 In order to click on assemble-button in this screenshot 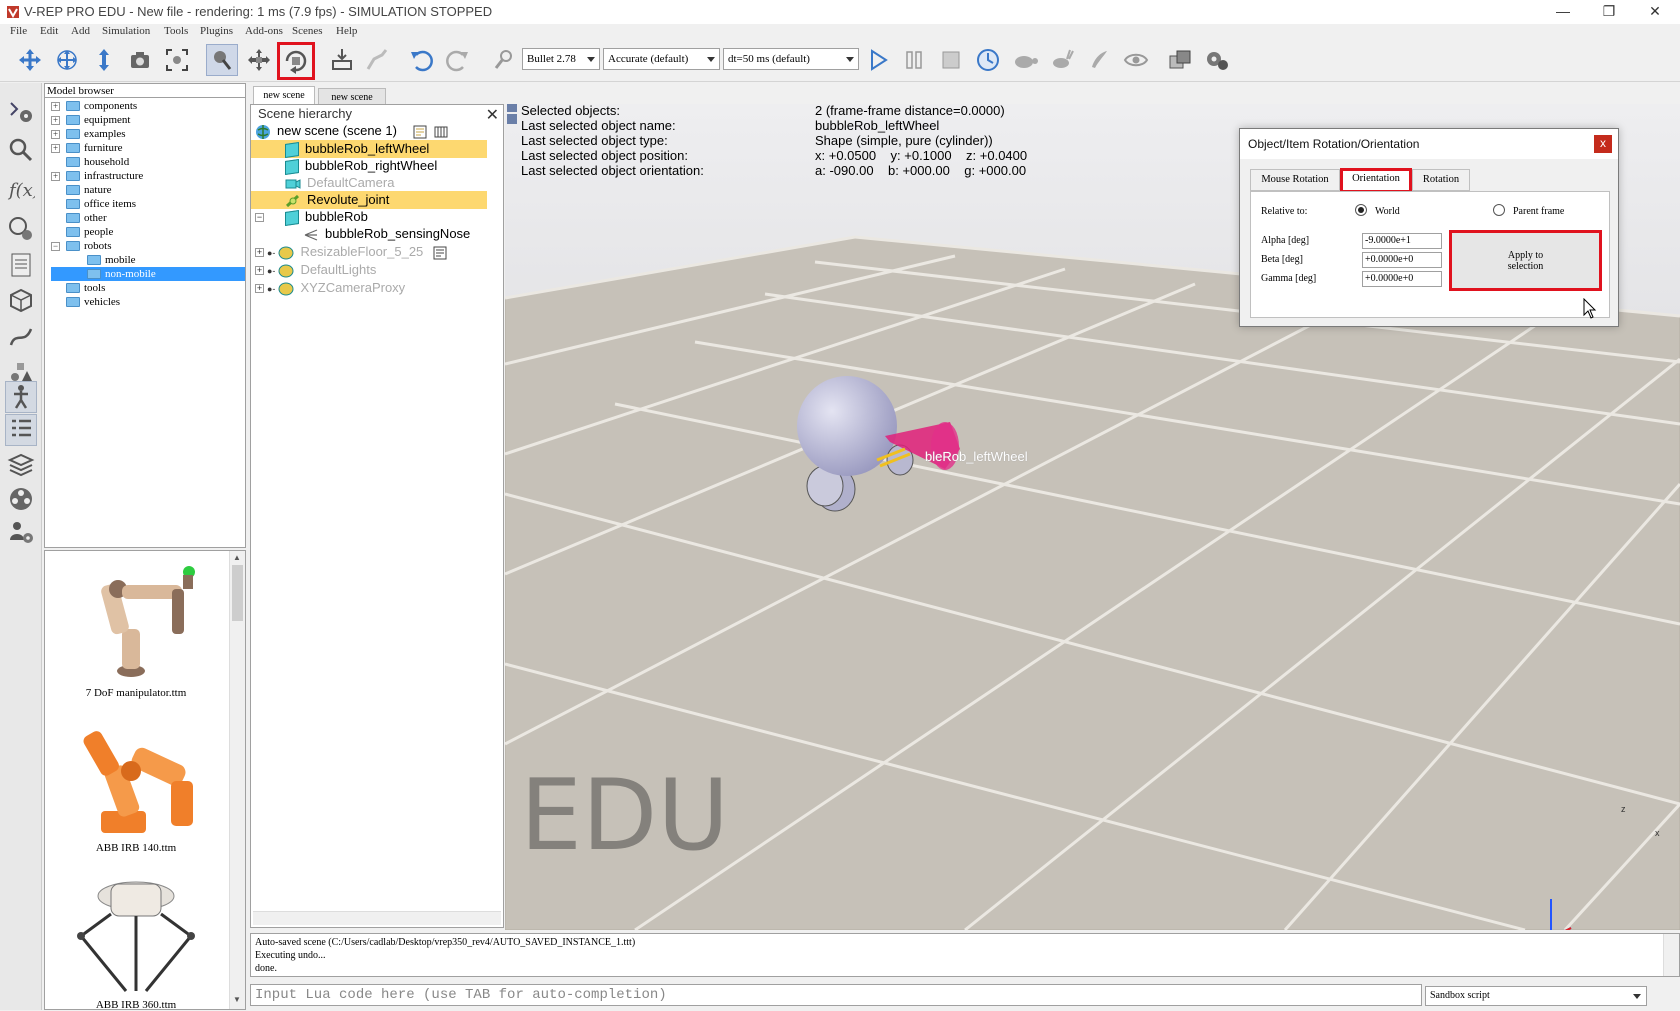, I will do `click(342, 60)`.